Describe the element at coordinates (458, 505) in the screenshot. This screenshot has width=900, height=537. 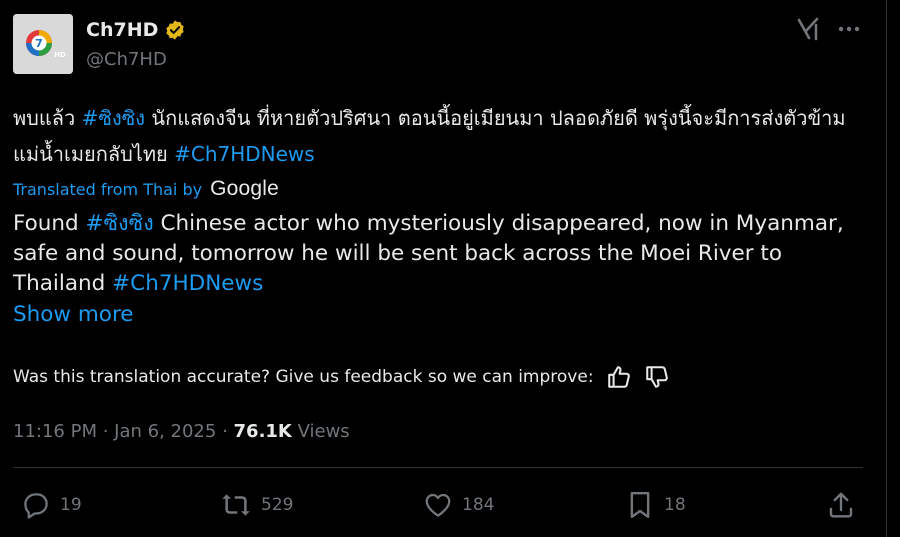
I see `like-button: 184` at that location.